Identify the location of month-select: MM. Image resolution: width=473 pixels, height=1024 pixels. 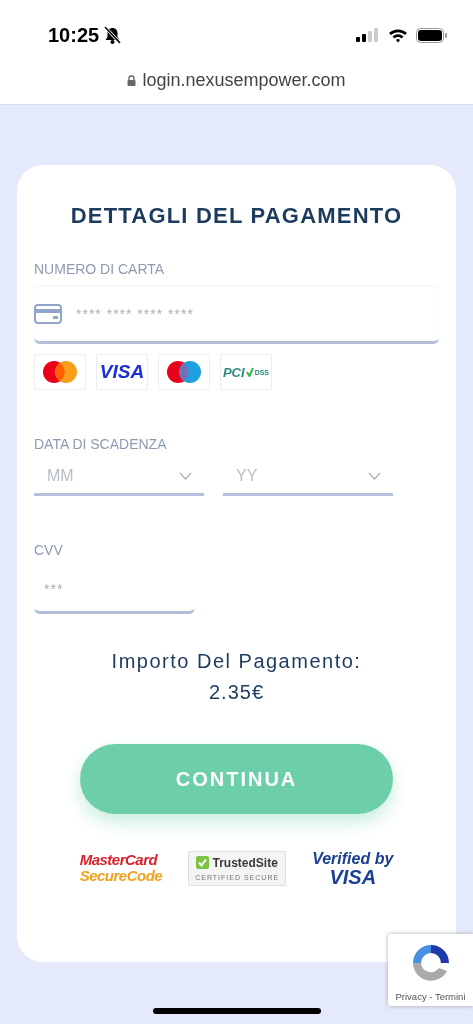
(119, 477).